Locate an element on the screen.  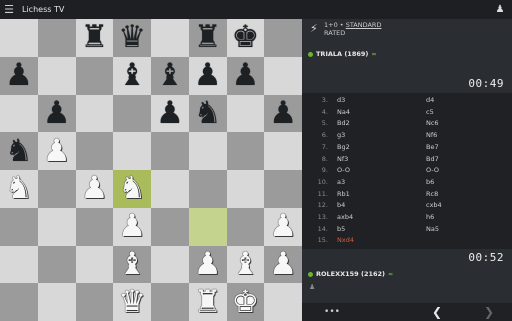
white-king-piece: ♚ is located at coordinates (245, 302).